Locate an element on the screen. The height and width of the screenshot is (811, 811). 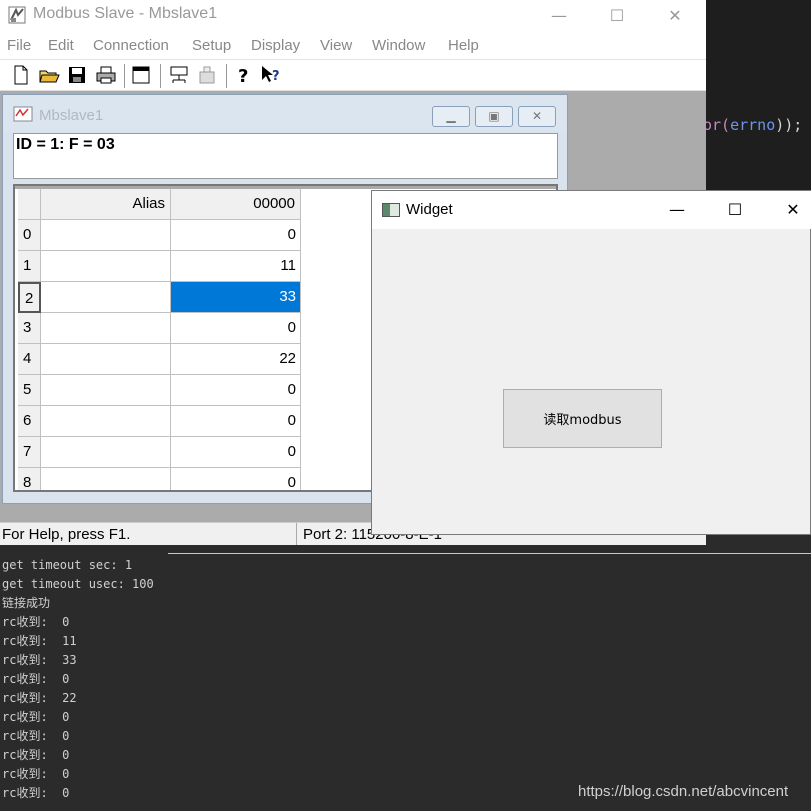
row-header: 4 is located at coordinates (29, 359).